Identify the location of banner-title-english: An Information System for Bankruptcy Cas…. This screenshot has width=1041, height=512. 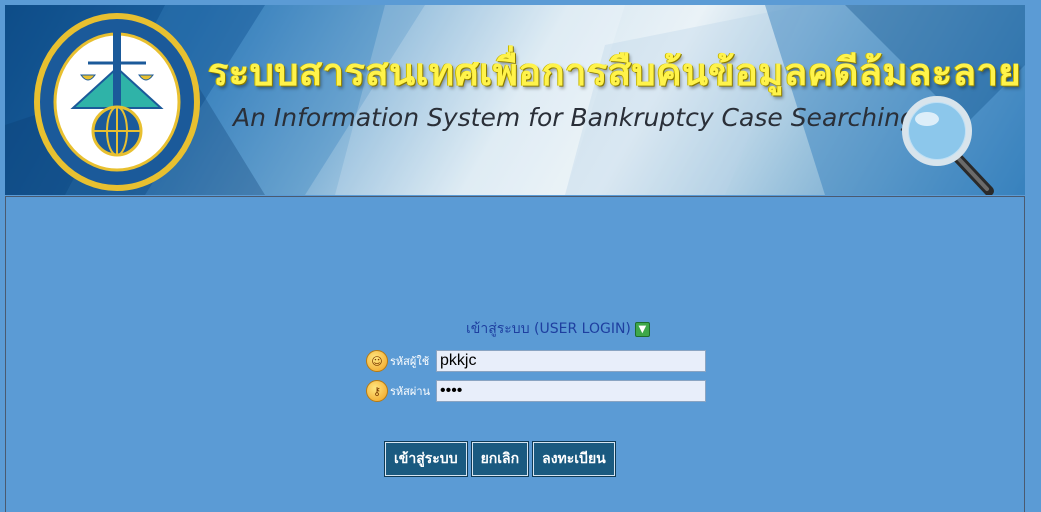
(574, 117).